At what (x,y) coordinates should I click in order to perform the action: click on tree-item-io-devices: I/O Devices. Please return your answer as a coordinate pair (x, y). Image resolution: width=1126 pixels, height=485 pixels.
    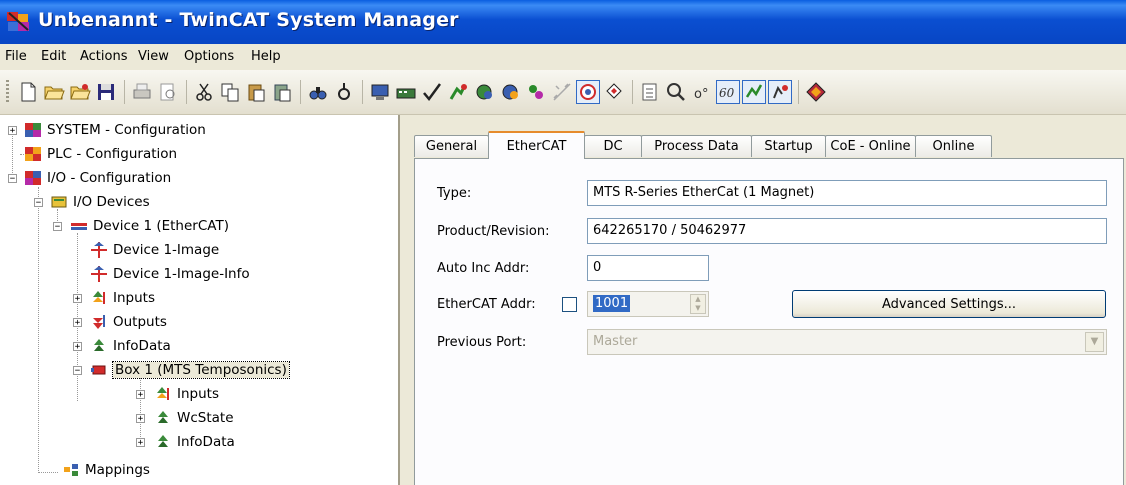
    Looking at the image, I should click on (100, 202).